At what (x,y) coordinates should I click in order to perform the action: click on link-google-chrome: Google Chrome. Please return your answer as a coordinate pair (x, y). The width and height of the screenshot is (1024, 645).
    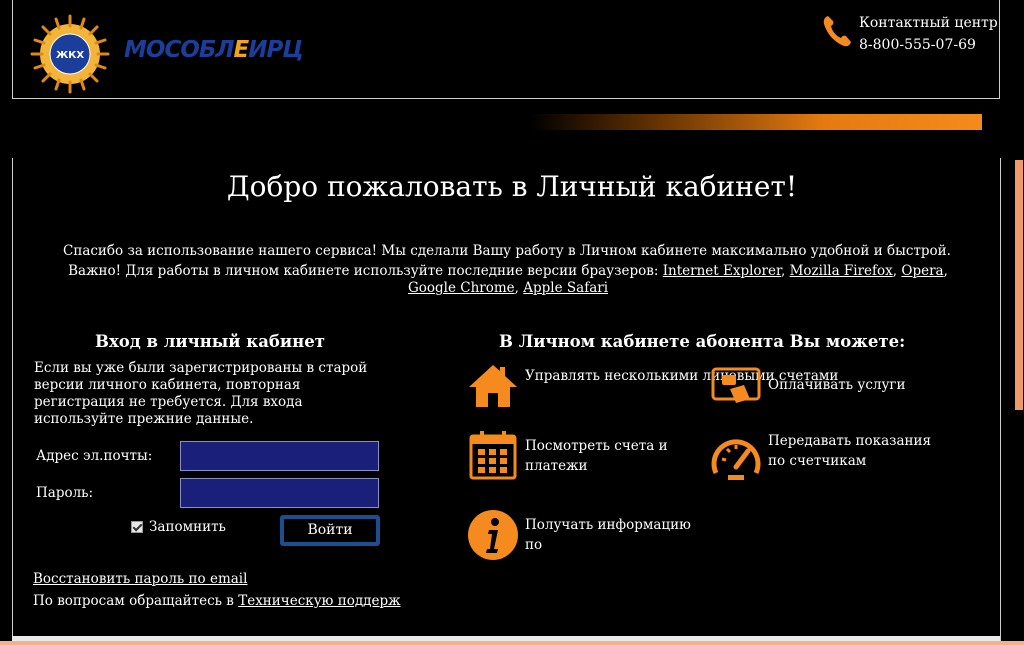
    Looking at the image, I should click on (461, 288).